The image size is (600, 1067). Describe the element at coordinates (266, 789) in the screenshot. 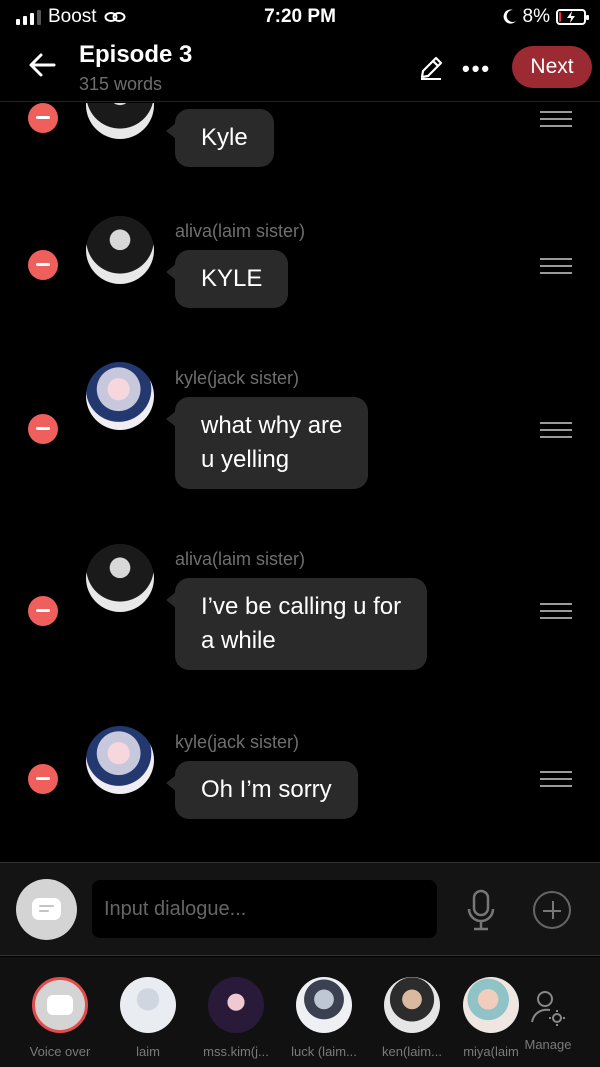

I see `dialogue-text: Oh I’m sorry` at that location.